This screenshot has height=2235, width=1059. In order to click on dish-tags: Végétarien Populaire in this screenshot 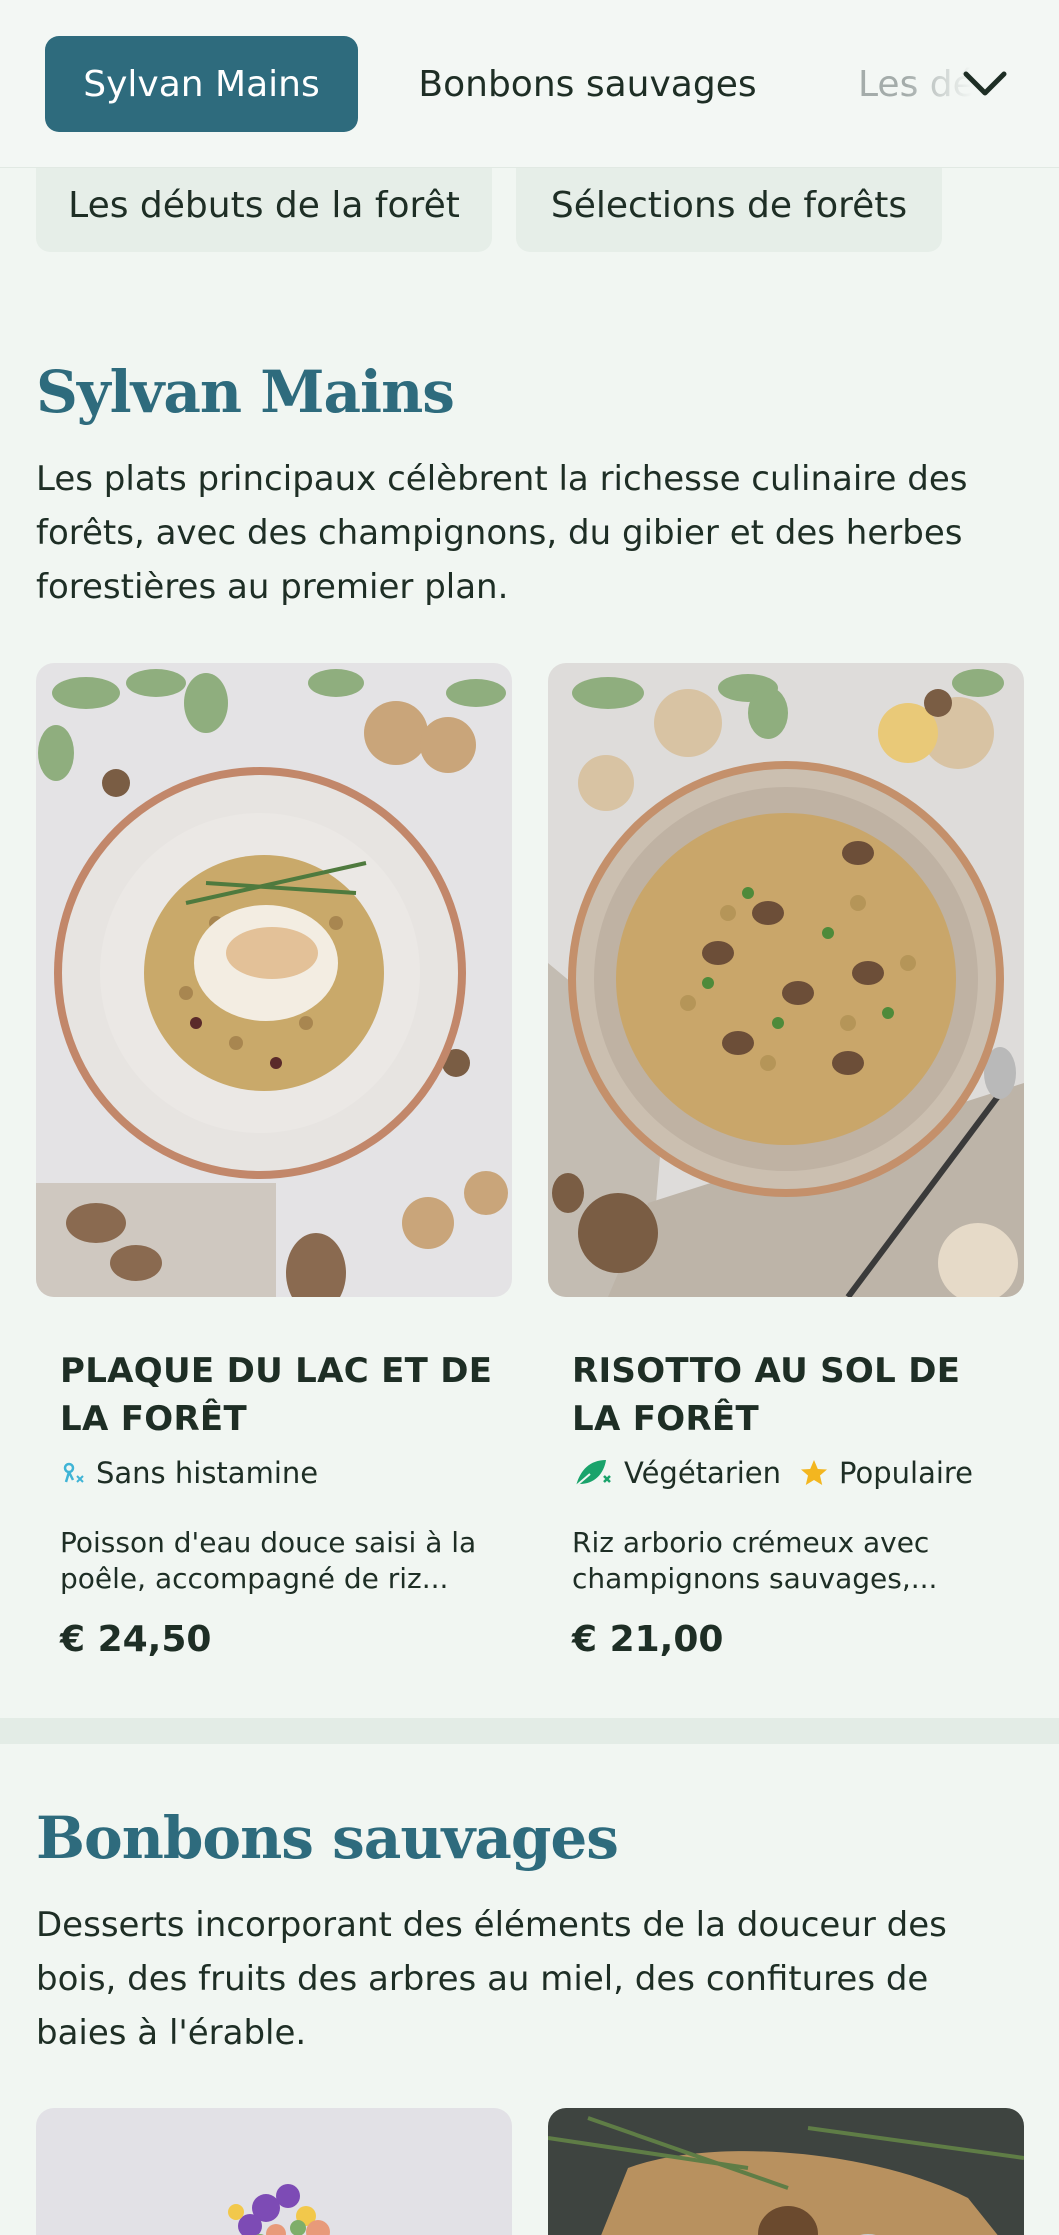, I will do `click(776, 1473)`.